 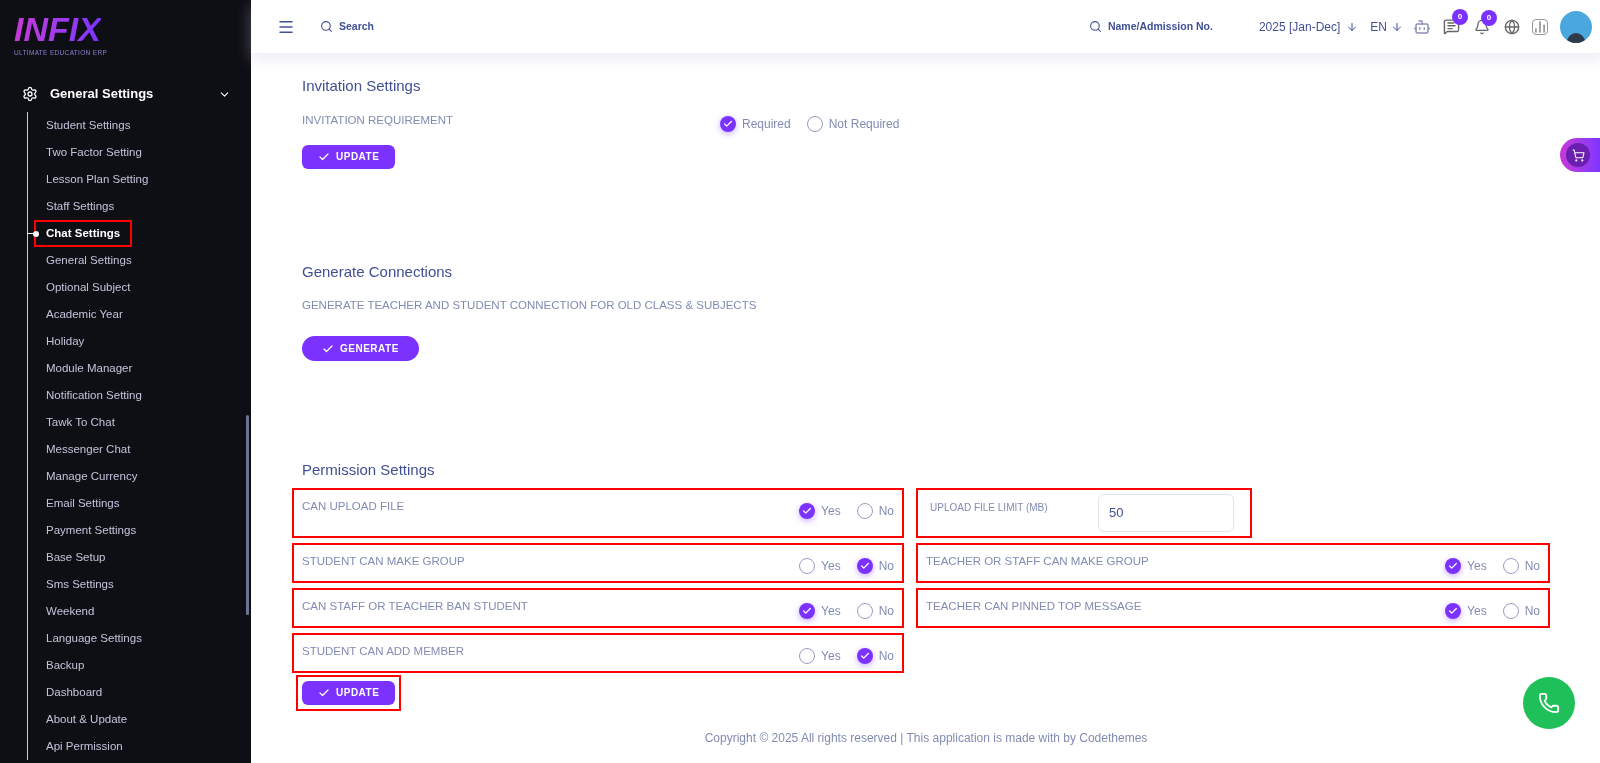 What do you see at coordinates (989, 507) in the screenshot?
I see `setting-label: UPLOAD FILE LIMIT (MB)` at bounding box center [989, 507].